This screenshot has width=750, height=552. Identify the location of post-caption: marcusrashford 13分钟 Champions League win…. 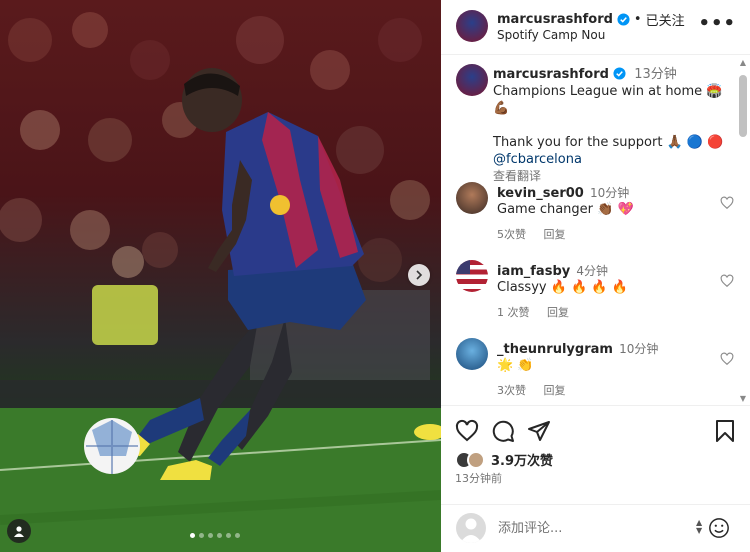
(610, 125).